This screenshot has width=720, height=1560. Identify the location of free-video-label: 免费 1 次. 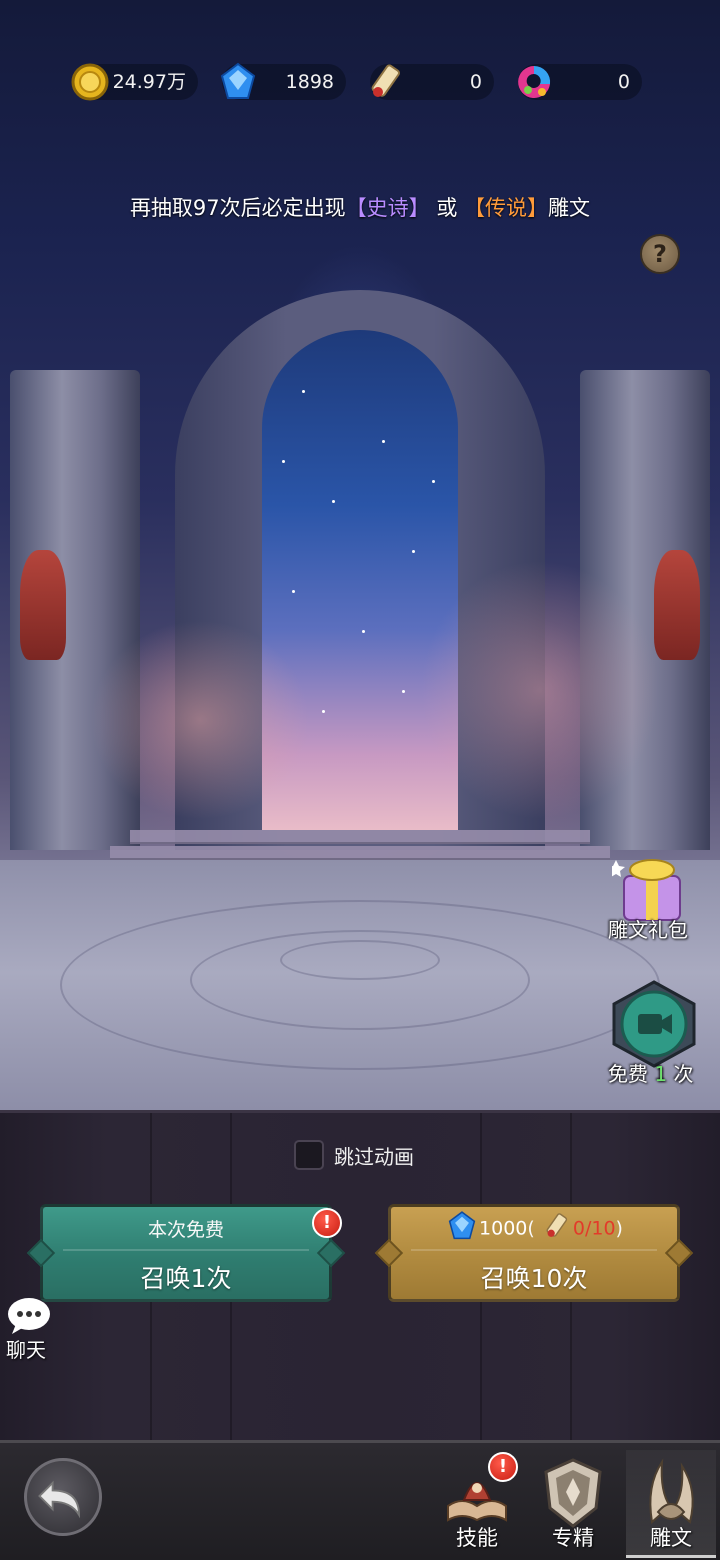
(651, 1074).